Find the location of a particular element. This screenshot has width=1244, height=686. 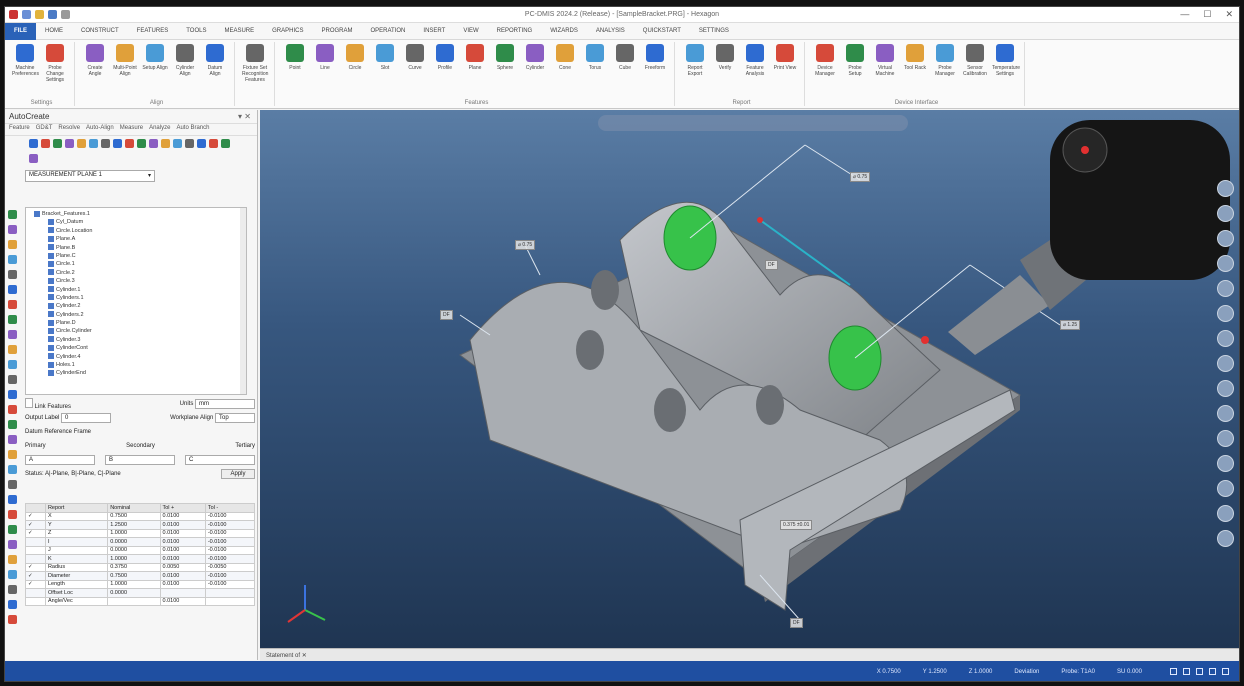

table-row: ✓ Length 1.0000 0.0100 -0.0100 is located at coordinates (140, 584).